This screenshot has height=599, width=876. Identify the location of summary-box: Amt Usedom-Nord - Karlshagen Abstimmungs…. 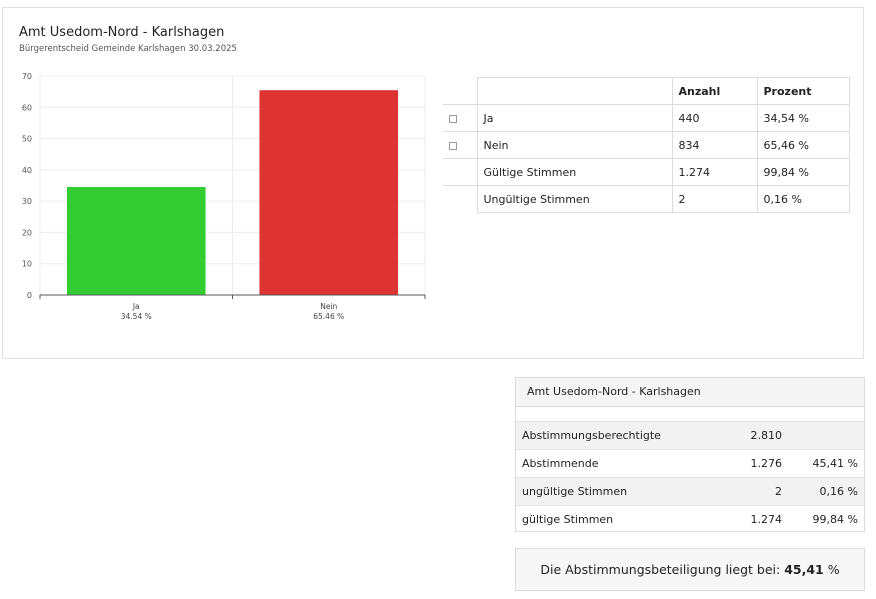
(690, 455).